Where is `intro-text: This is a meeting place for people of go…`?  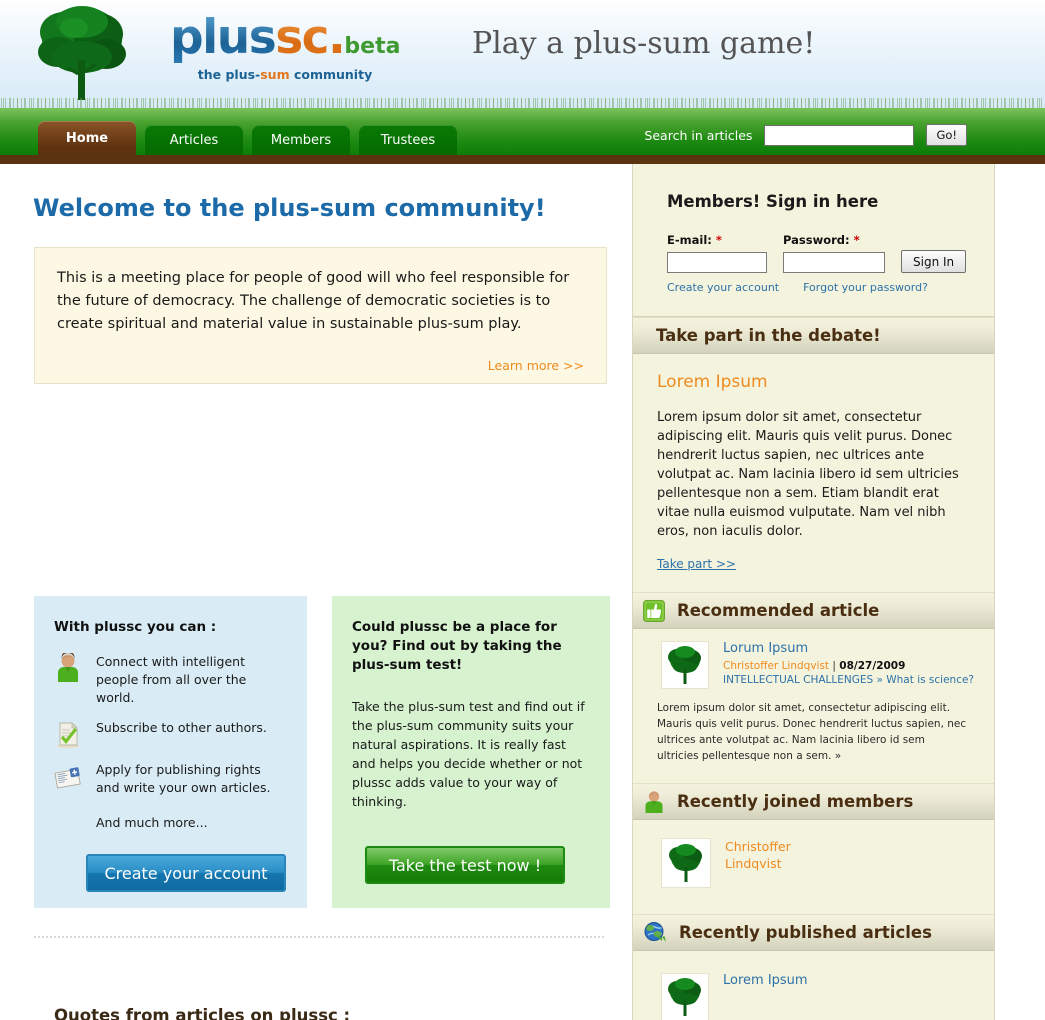 intro-text: This is a meeting place for people of go… is located at coordinates (313, 301).